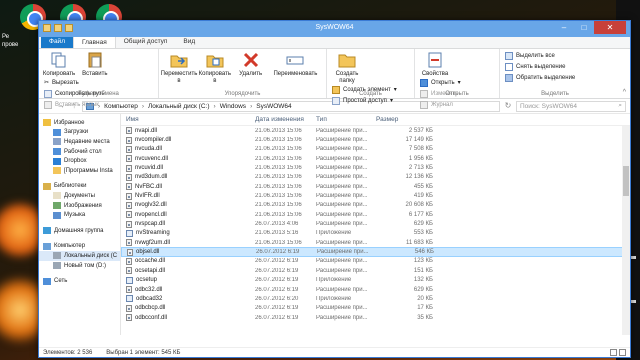 The image size is (640, 360). I want to click on easy-access-button: Простой доступ ▾, so click(364, 100).